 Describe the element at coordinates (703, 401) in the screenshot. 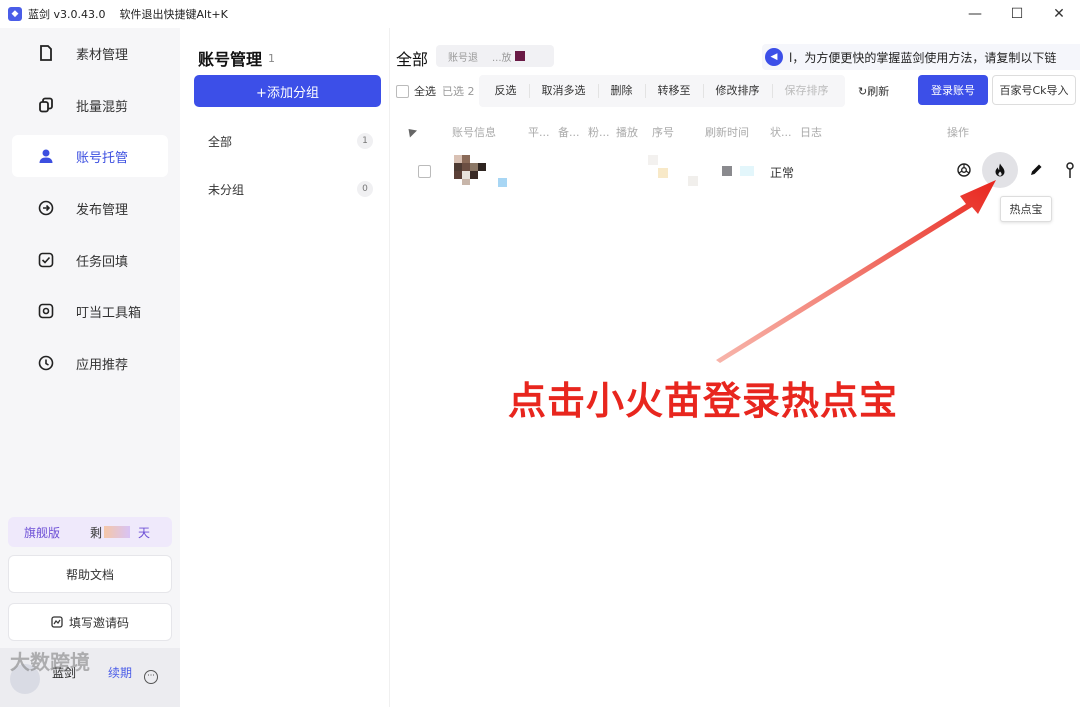

I see `annotation-text: 点击小火苗登录热点宝` at that location.